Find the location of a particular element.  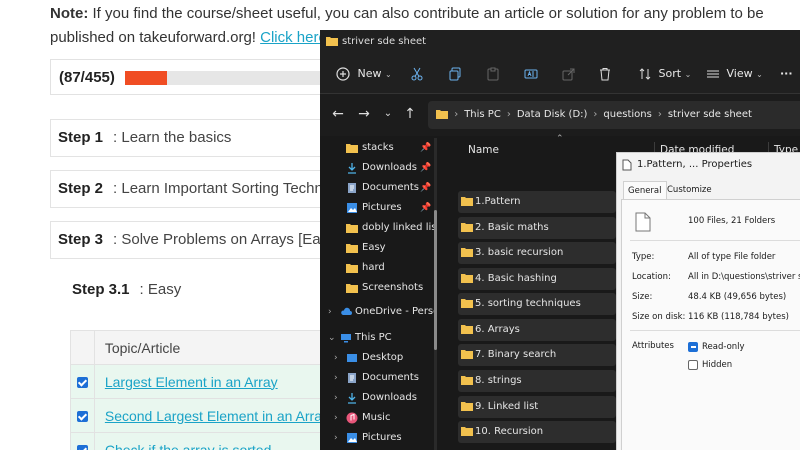

folder-row: 4. Basic hashing is located at coordinates (537, 279).